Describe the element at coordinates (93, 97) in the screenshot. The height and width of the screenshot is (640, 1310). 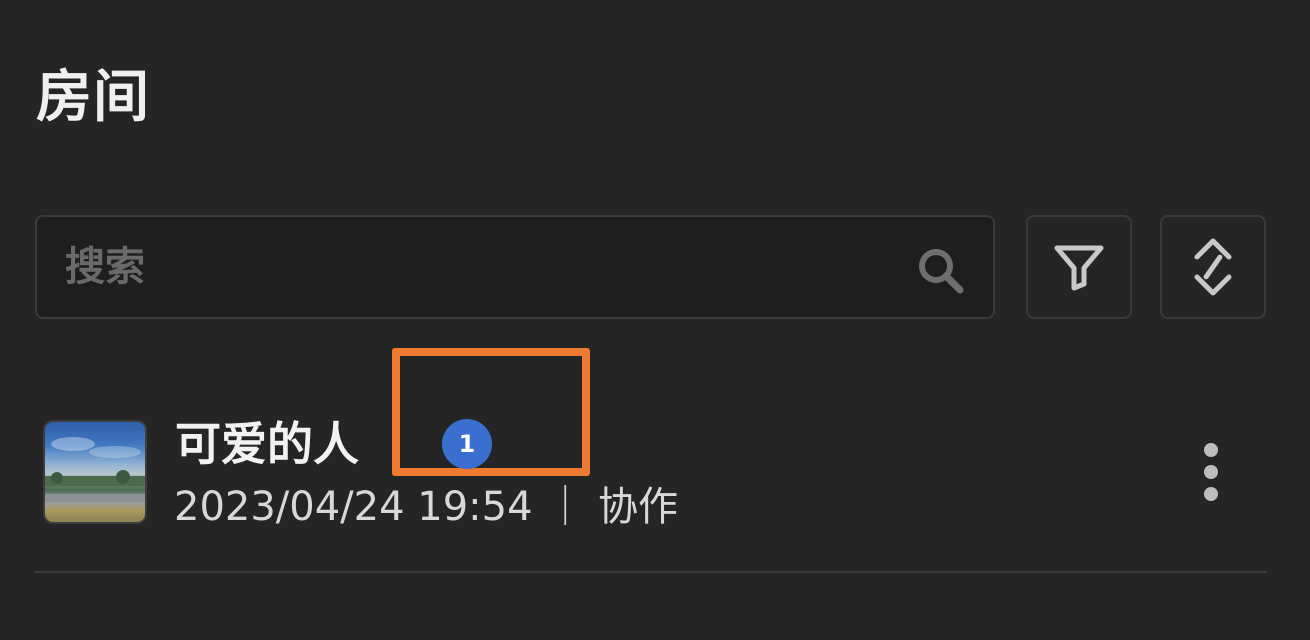
I see `page-title: 房间` at that location.